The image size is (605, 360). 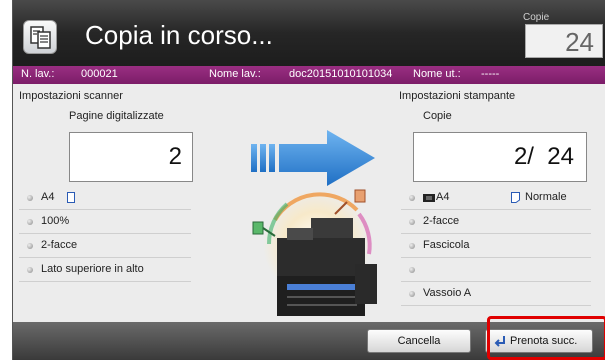 I want to click on scanner-row-zoom: 100%, so click(x=105, y=222).